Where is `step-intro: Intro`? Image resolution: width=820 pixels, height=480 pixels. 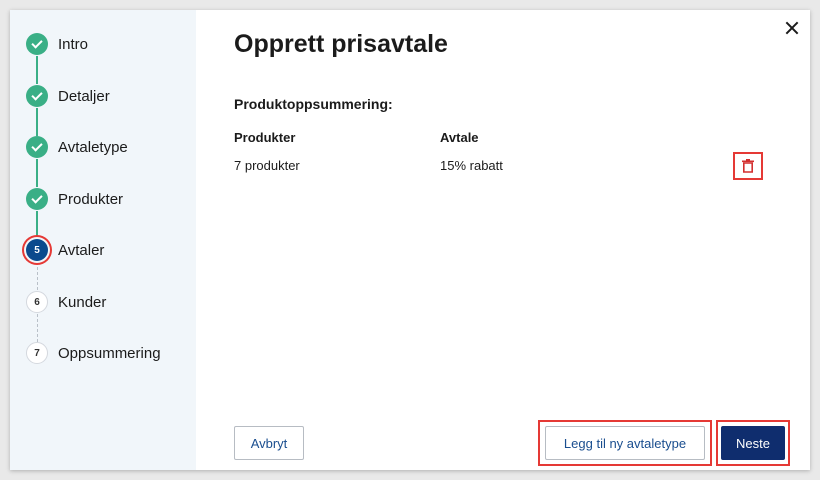
step-intro: Intro is located at coordinates (57, 44).